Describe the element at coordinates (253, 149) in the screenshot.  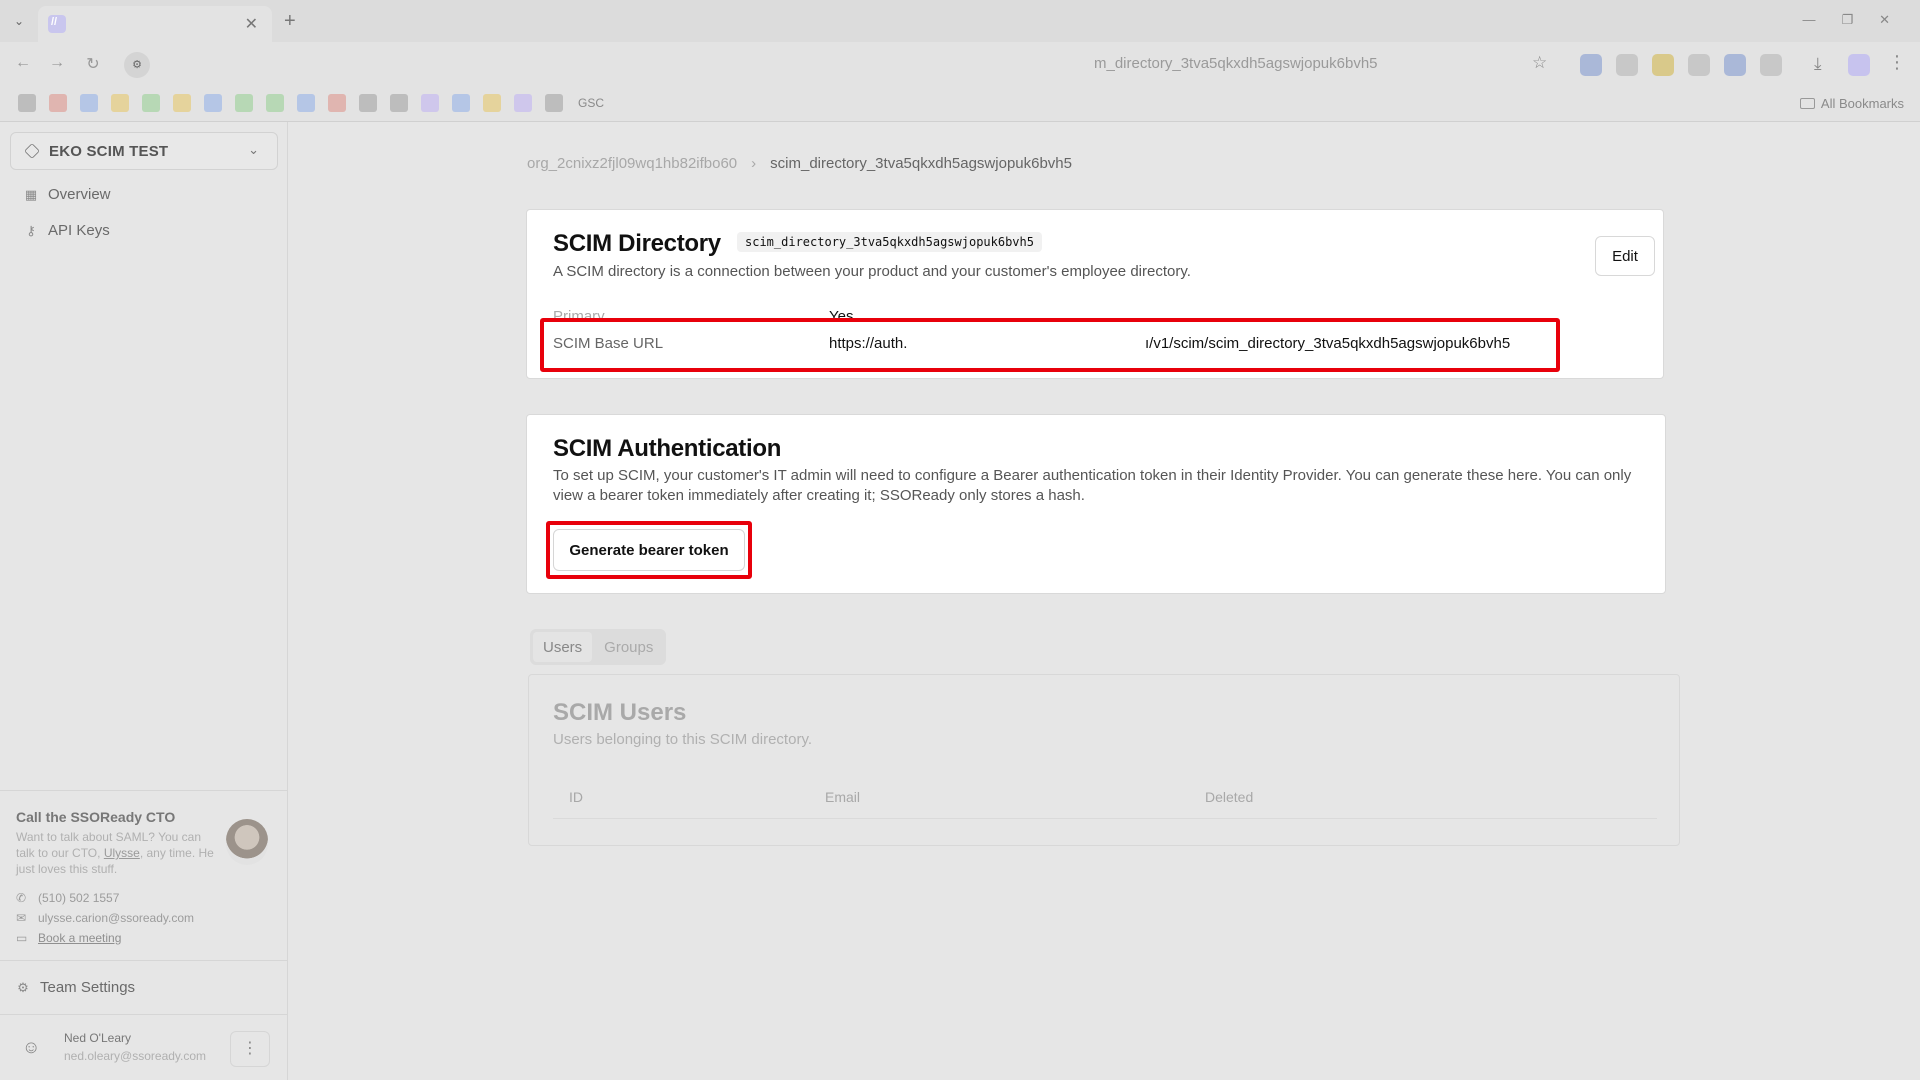
I see `chevron-down-icon: ⌄` at that location.